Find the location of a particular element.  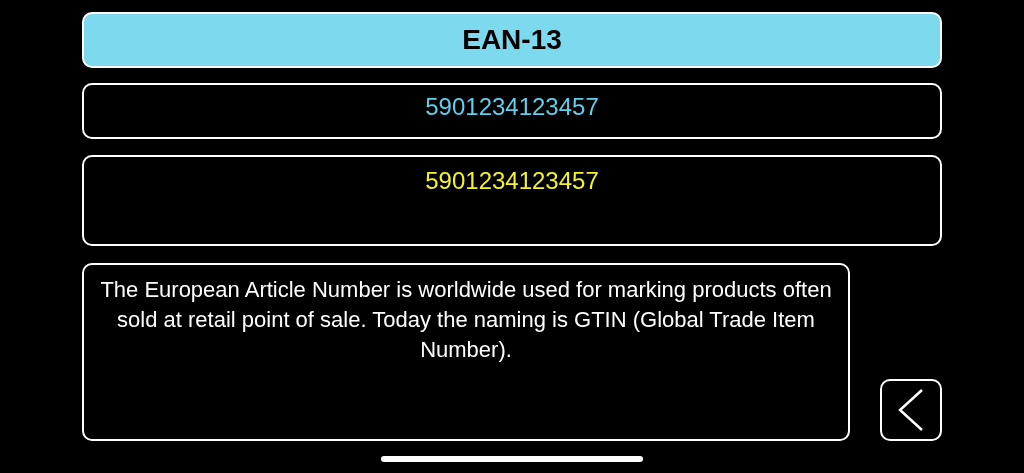

code-field: 5901234123457 is located at coordinates (512, 111).